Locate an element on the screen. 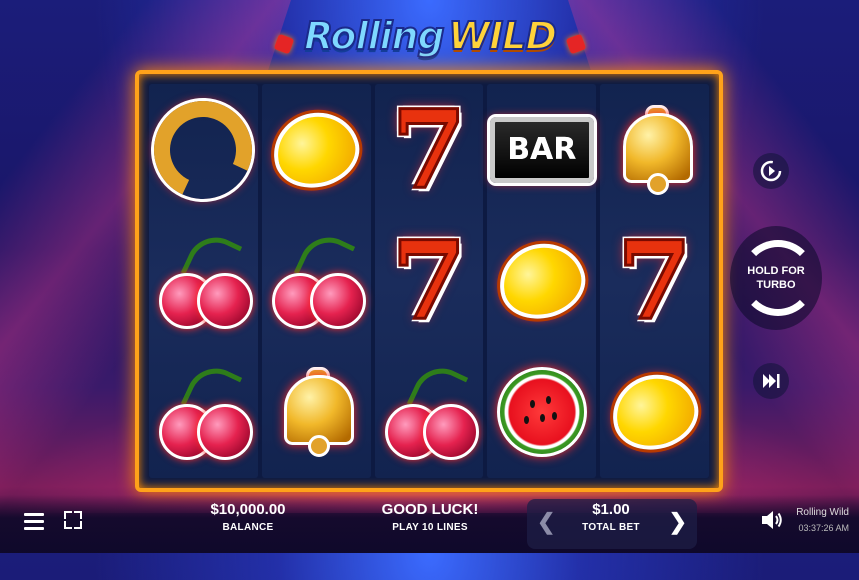 This screenshot has width=859, height=580. watermelon-symbol is located at coordinates (542, 412).